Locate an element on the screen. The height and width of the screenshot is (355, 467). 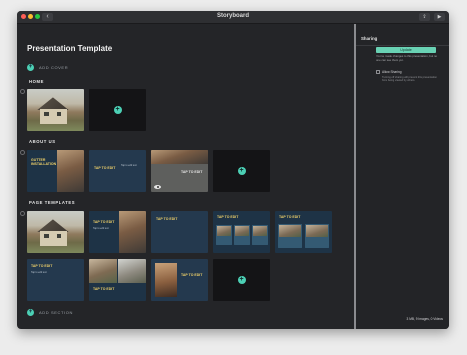
slide-thumb-about-1: TAP TO EDIT Tap to edit text is located at coordinates (117, 171).